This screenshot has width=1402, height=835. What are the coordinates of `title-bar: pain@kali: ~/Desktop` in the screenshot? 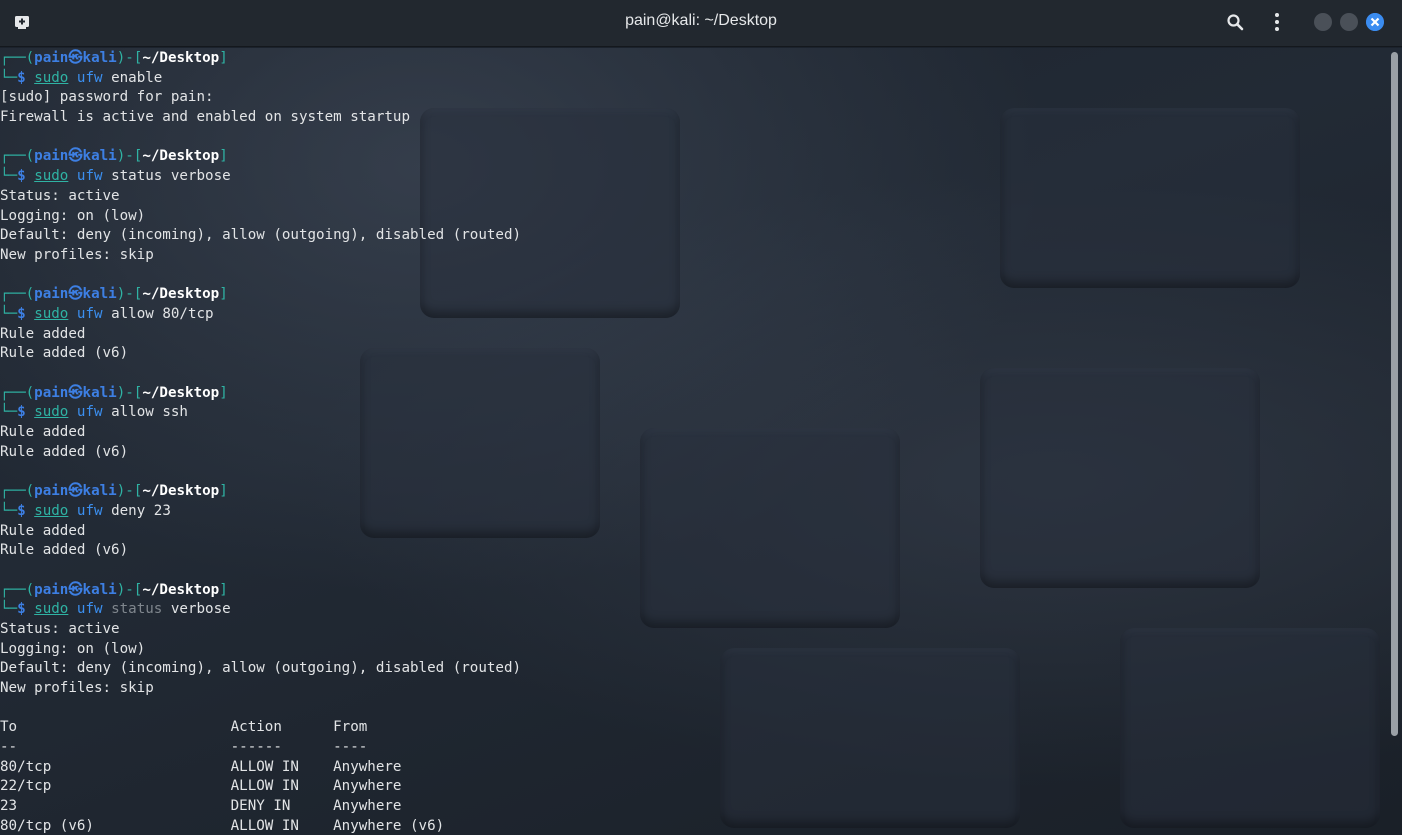 It's located at (701, 23).